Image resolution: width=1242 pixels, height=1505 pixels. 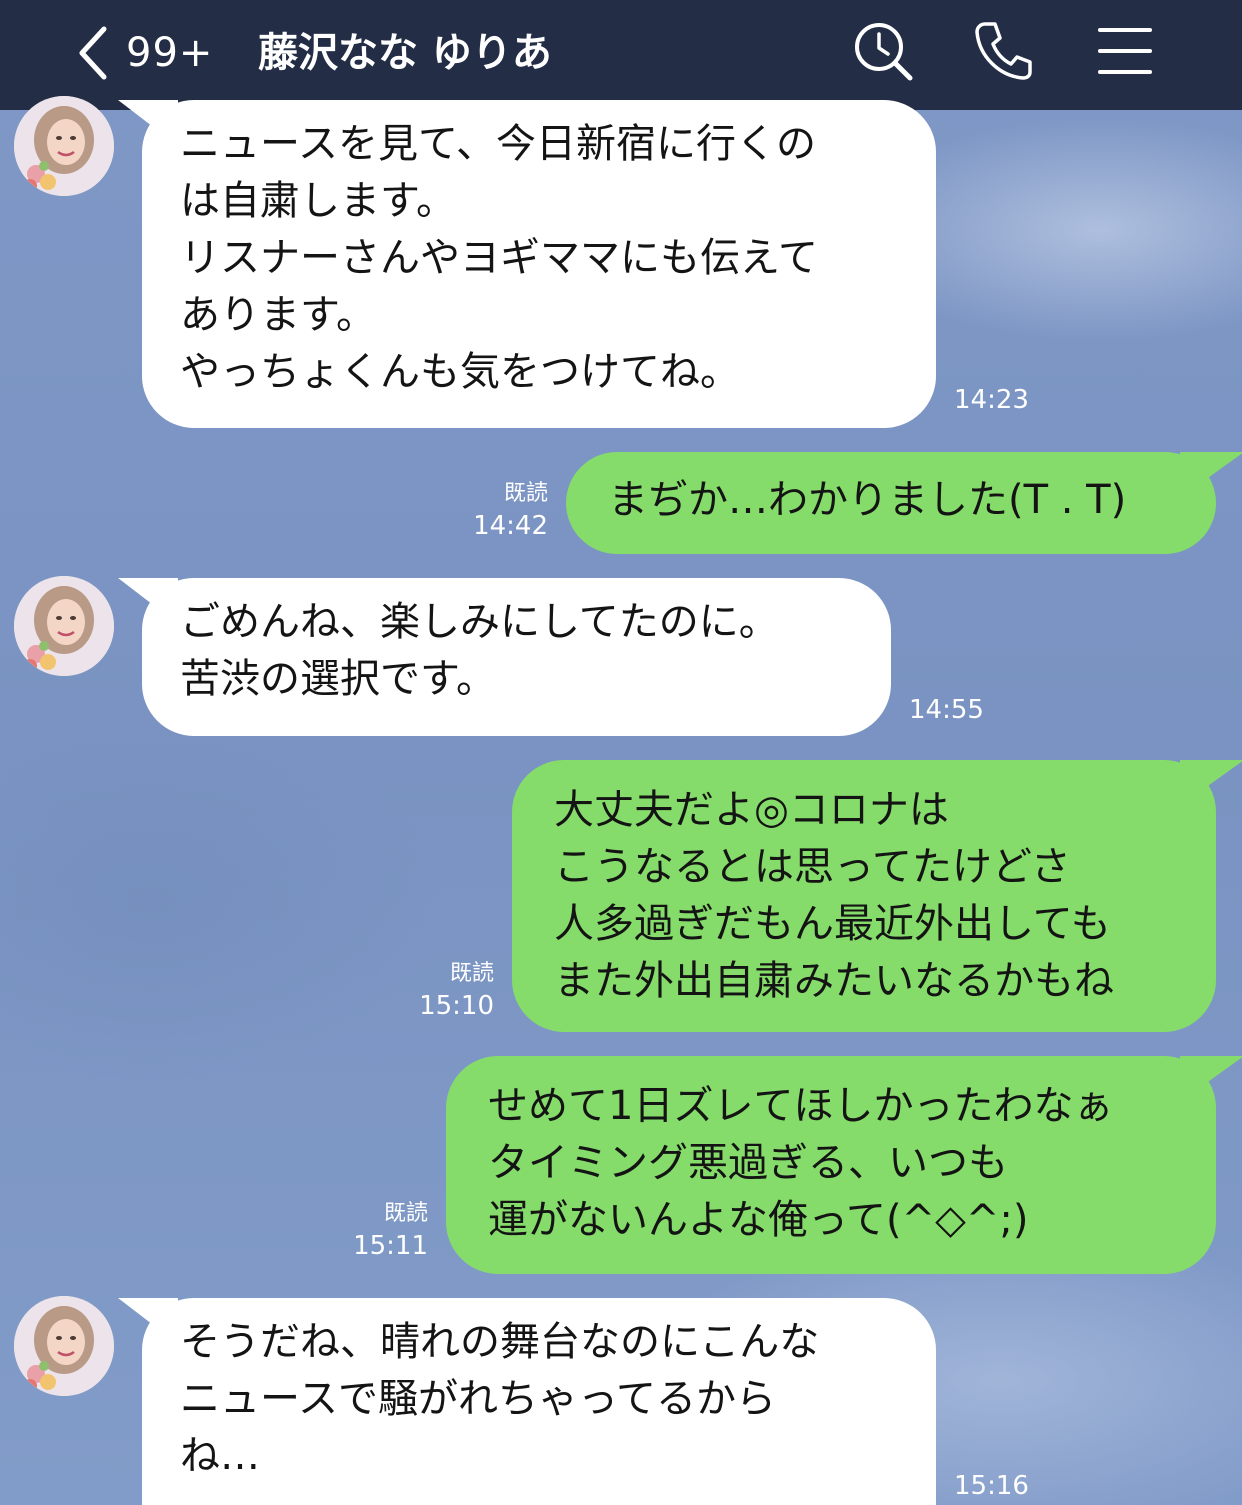 I want to click on phone-icon, so click(x=1003, y=51).